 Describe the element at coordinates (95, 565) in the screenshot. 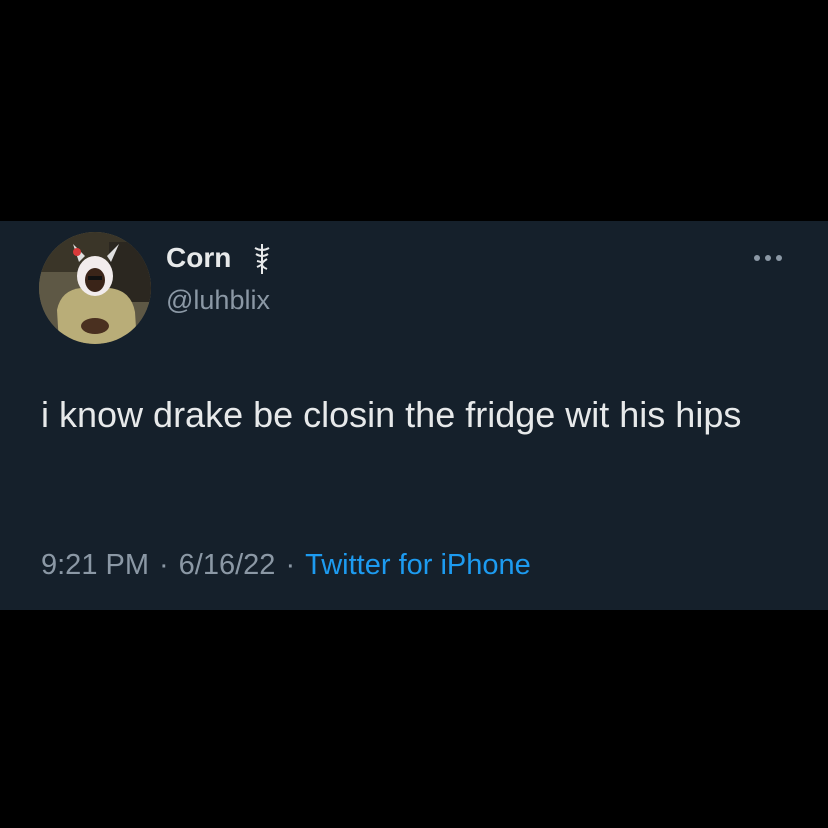

I see `tweet-time: 9:21 PM` at that location.